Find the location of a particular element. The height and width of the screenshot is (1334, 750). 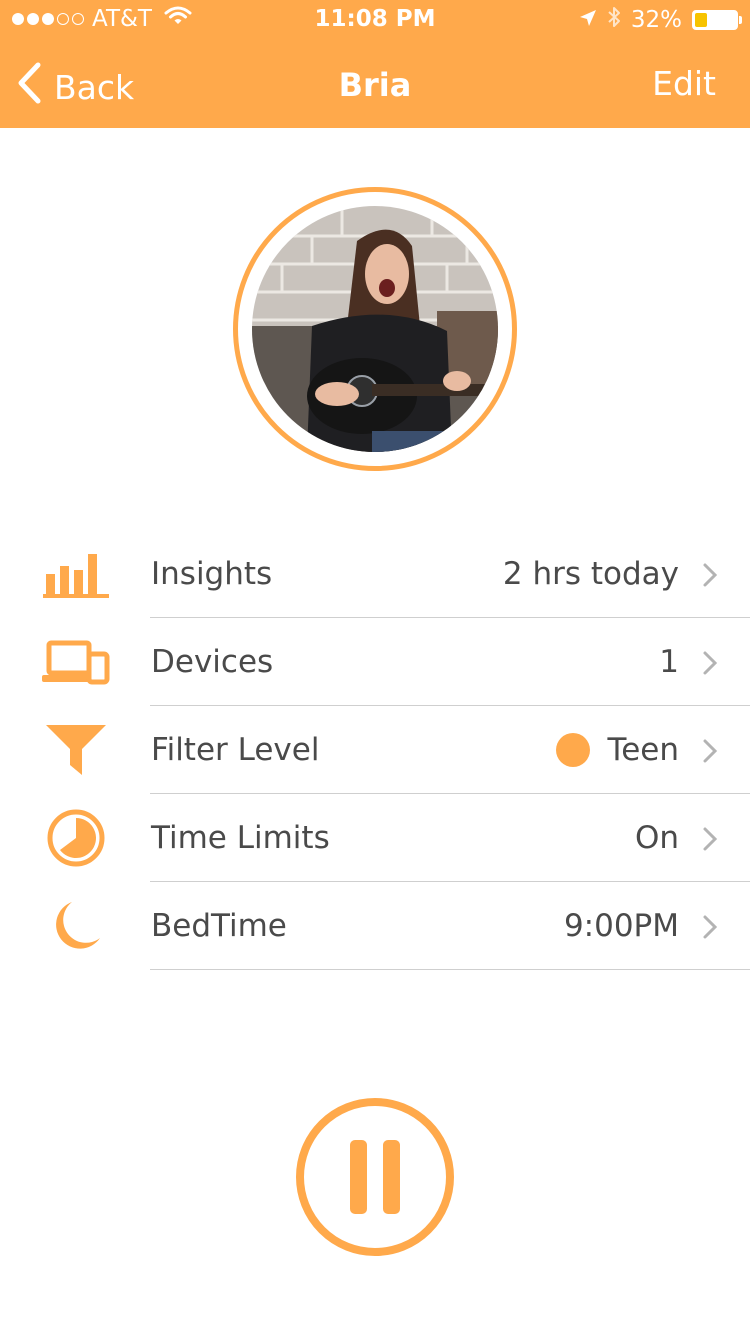

row-time-limits: Time Limits On is located at coordinates (375, 838).